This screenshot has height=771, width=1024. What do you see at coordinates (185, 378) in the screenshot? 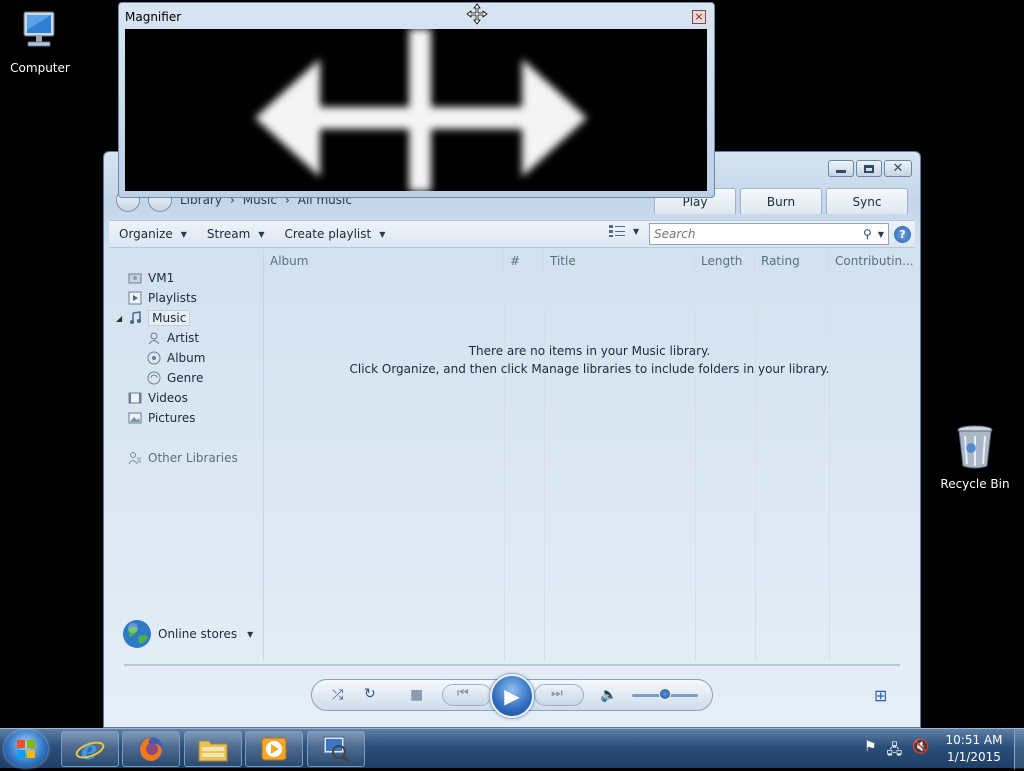
I see `nav-item-label: Genre` at bounding box center [185, 378].